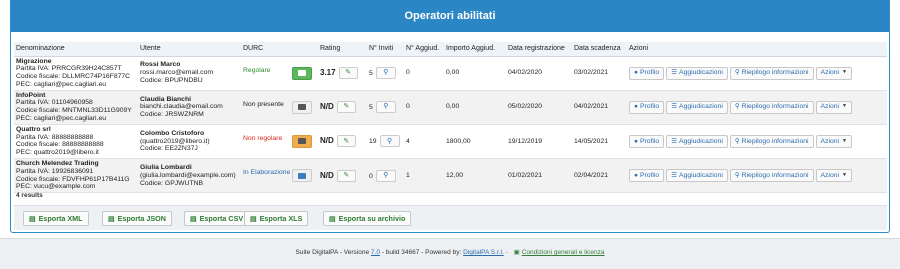 This screenshot has width=900, height=269. Describe the element at coordinates (171, 80) in the screenshot. I see `user-code: Codice: BPUPNDBU` at that location.